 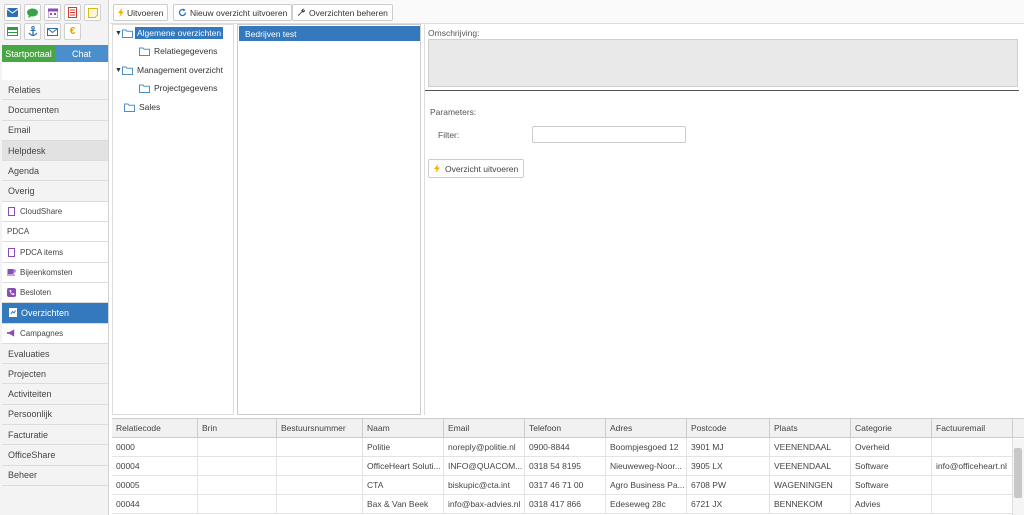 What do you see at coordinates (484, 428) in the screenshot?
I see `column-header: Email` at bounding box center [484, 428].